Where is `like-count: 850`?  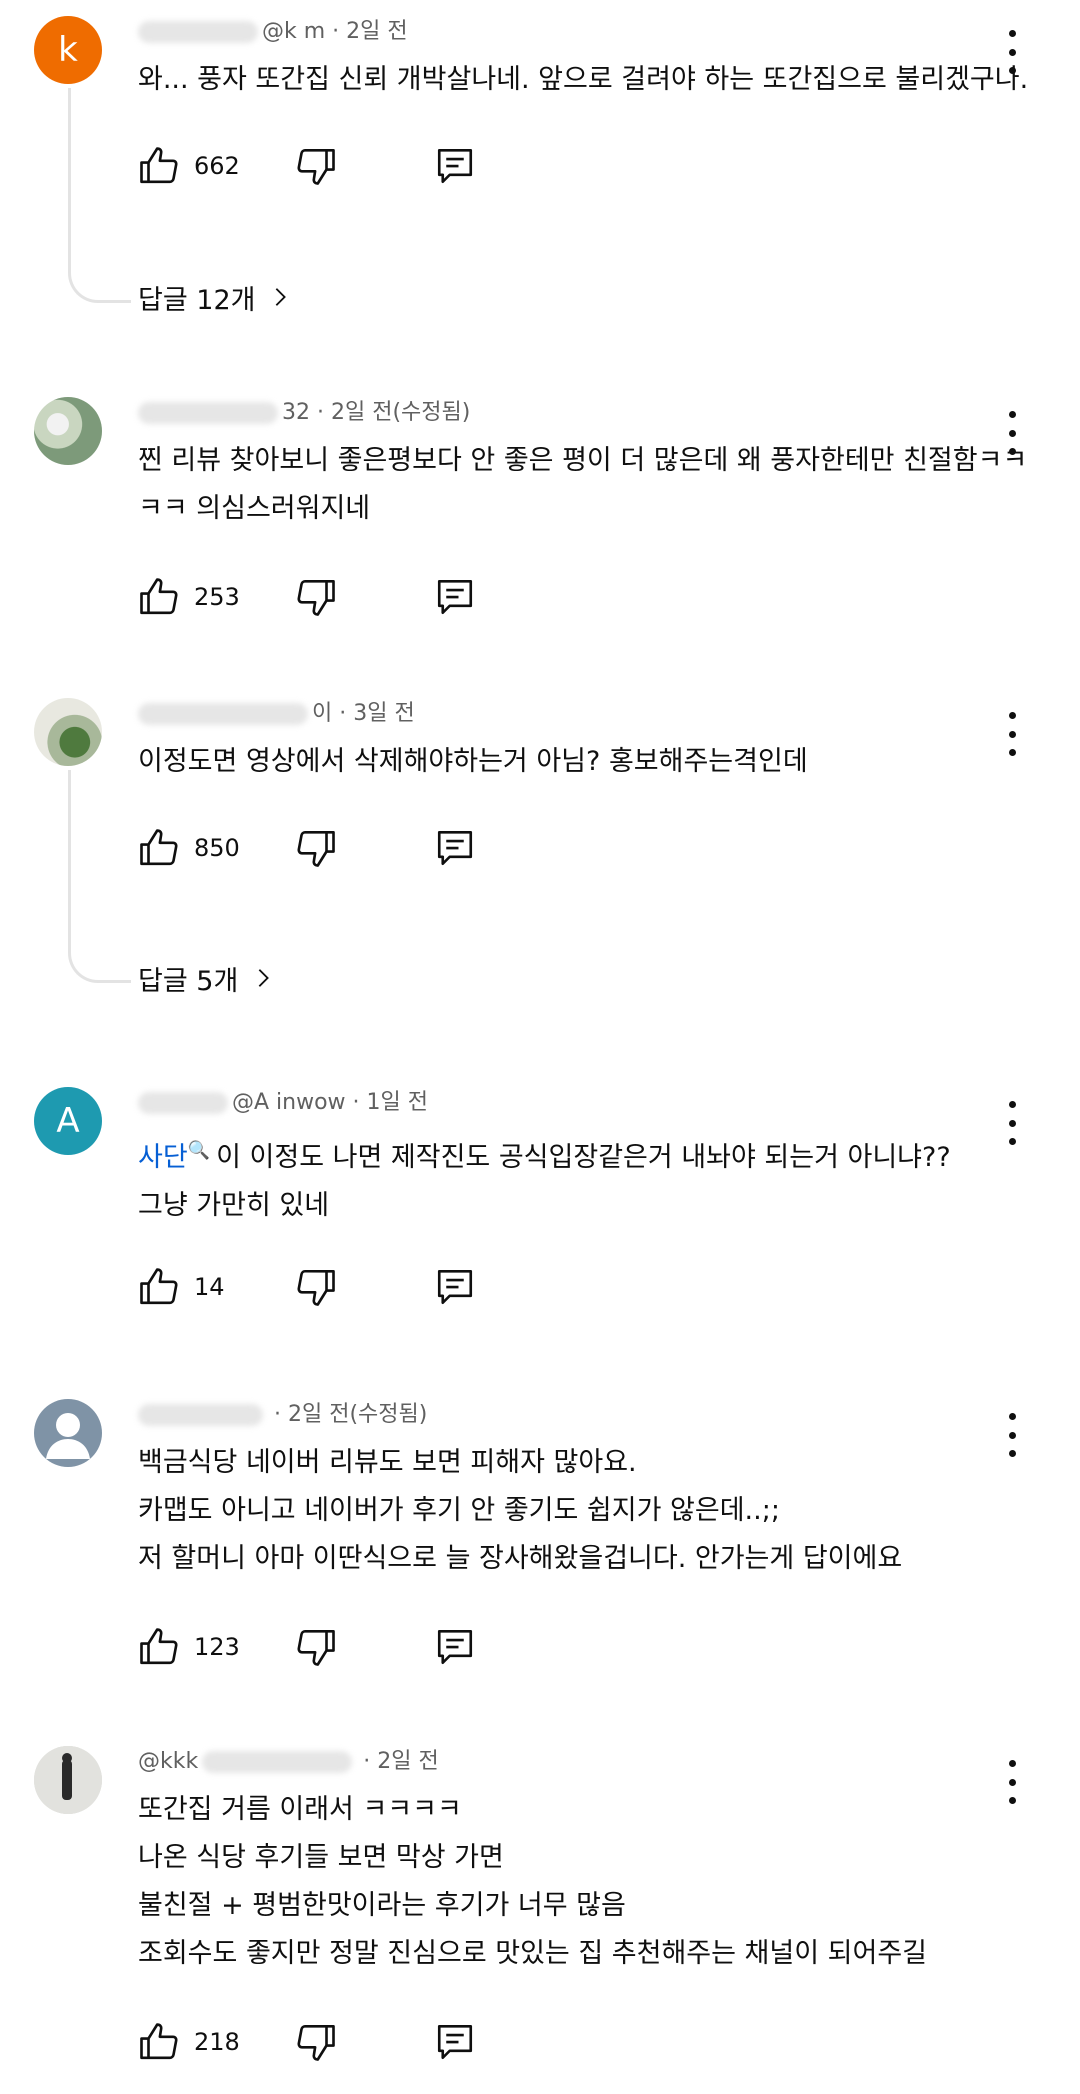
like-count: 850 is located at coordinates (217, 848).